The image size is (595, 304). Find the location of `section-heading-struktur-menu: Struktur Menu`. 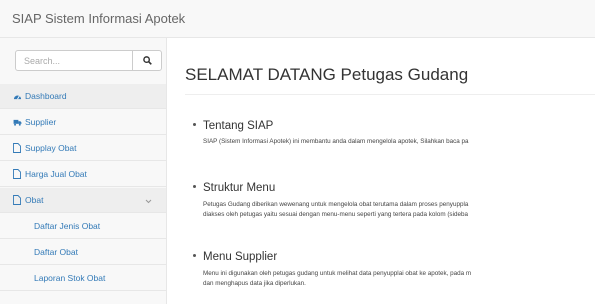

section-heading-struktur-menu: Struktur Menu is located at coordinates (234, 188).